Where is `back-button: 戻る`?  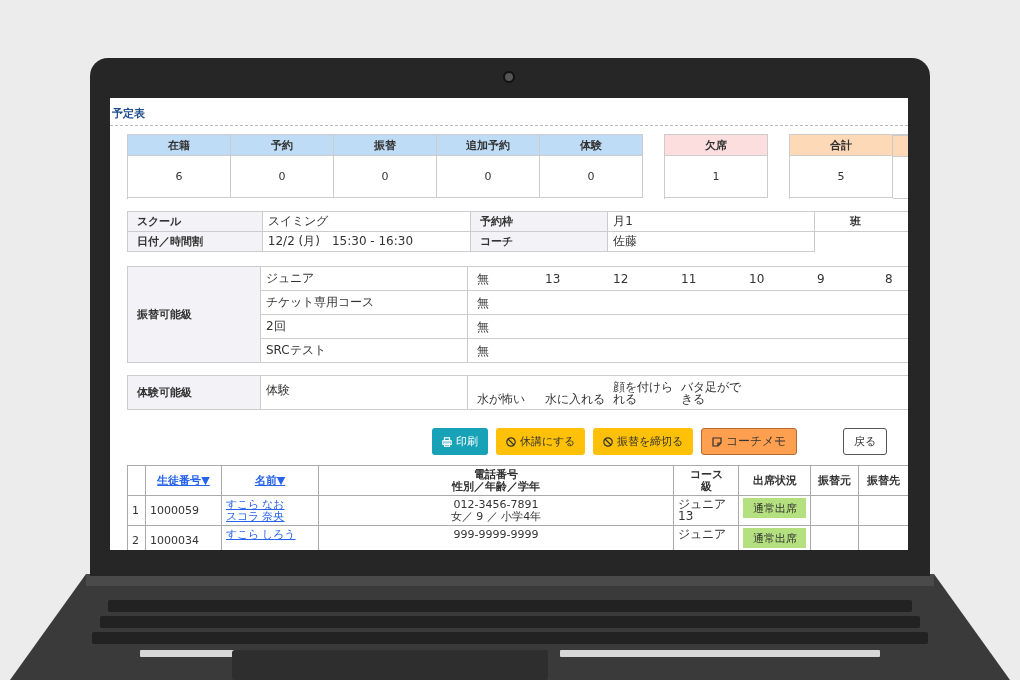 back-button: 戻る is located at coordinates (865, 441).